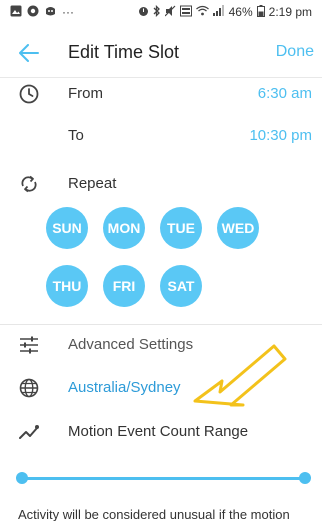 This screenshot has height=521, width=322. What do you see at coordinates (295, 52) in the screenshot?
I see `done-button: Done` at bounding box center [295, 52].